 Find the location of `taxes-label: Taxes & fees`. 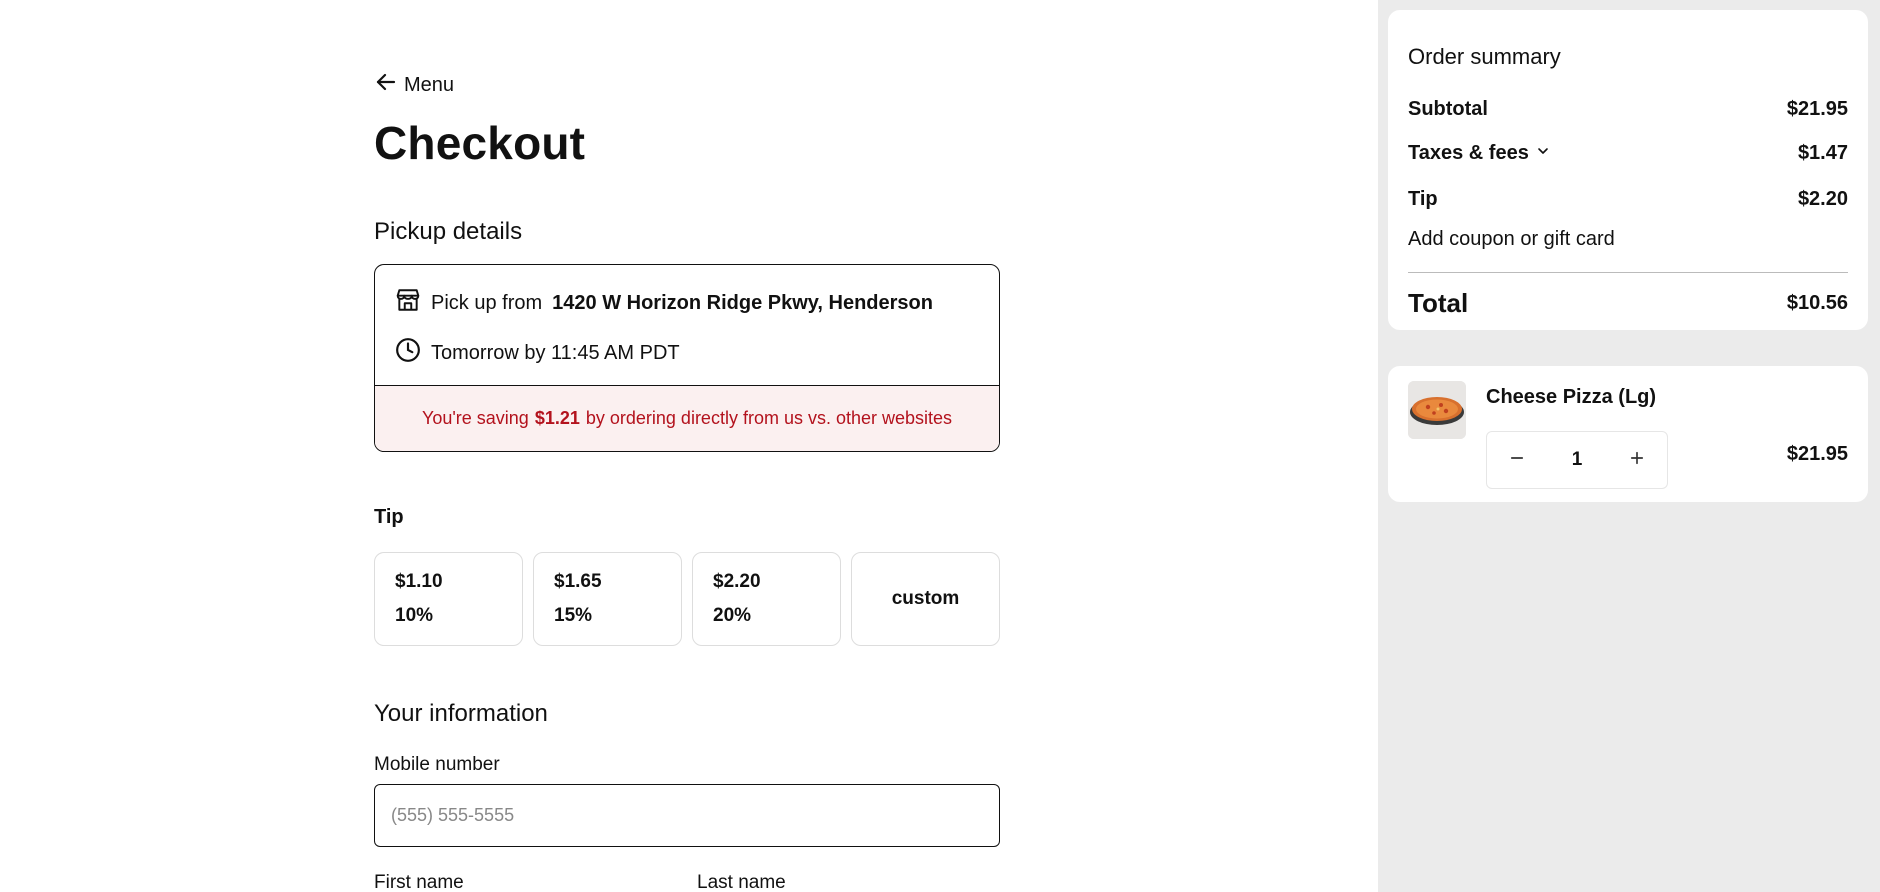

taxes-label: Taxes & fees is located at coordinates (1468, 153).